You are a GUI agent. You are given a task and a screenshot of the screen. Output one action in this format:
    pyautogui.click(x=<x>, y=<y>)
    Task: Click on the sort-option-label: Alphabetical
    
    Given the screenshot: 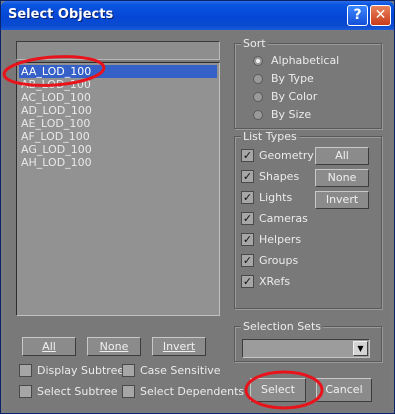 What is the action you would take?
    pyautogui.click(x=305, y=60)
    